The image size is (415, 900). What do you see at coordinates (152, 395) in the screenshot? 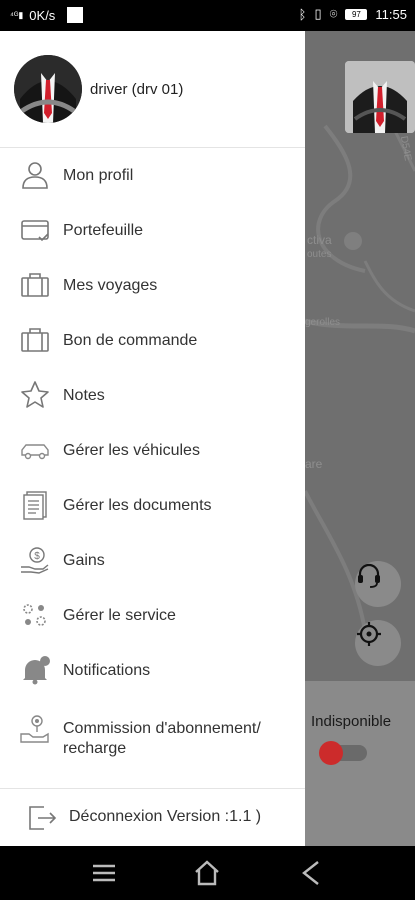
I see `menu-item-notes: Notes` at bounding box center [152, 395].